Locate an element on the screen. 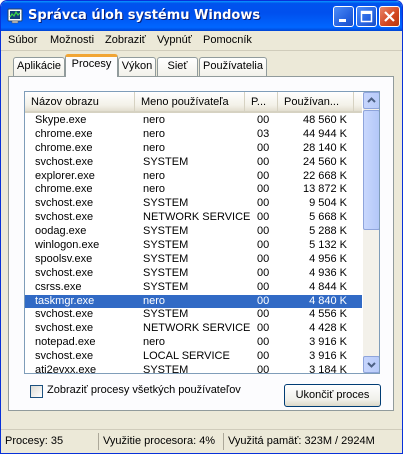  process-memory: 44 944 K is located at coordinates (324, 133).